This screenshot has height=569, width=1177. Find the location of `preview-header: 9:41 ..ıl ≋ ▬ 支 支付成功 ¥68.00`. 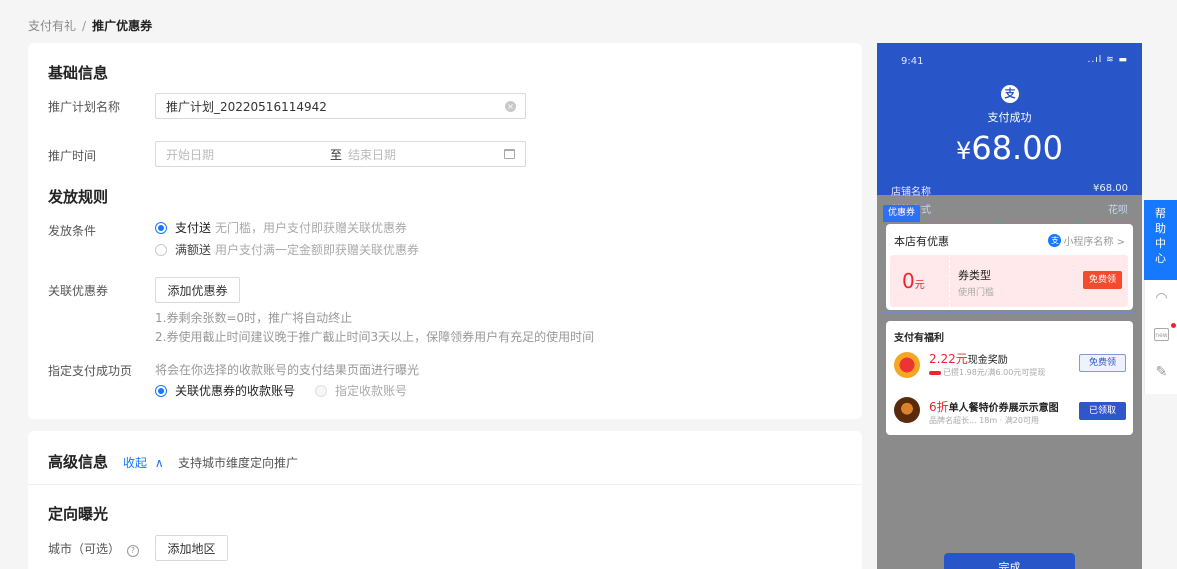

preview-header: 9:41 ..ıl ≋ ▬ 支 支付成功 ¥68.00 is located at coordinates (1009, 119).